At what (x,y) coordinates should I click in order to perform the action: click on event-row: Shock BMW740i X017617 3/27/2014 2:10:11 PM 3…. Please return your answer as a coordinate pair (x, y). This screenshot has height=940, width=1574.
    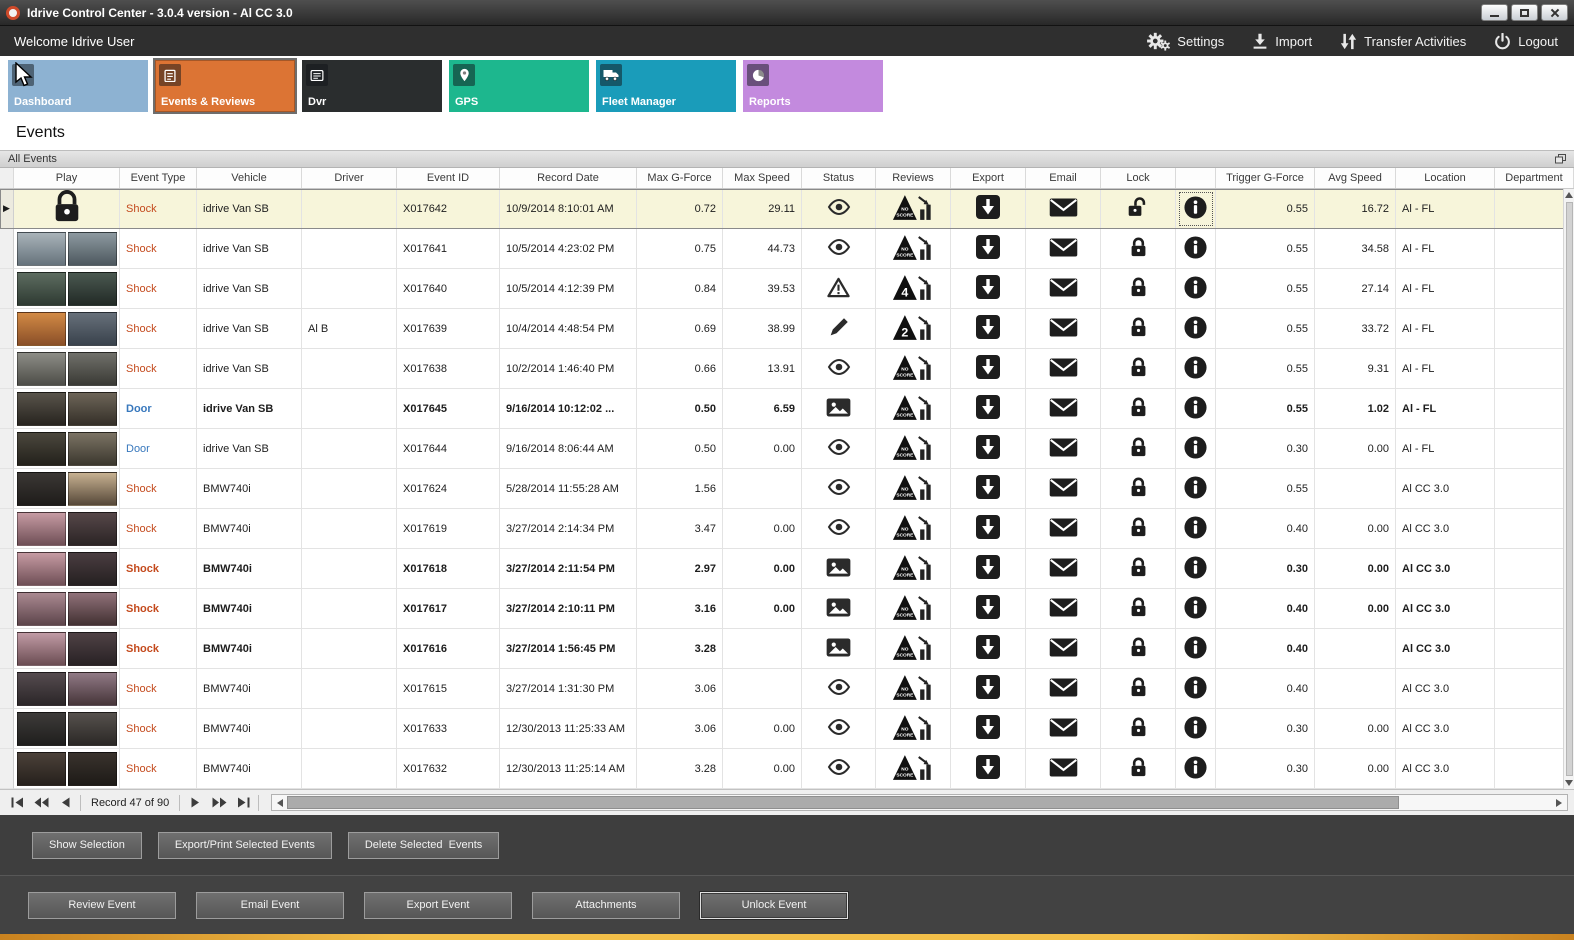
    Looking at the image, I should click on (787, 609).